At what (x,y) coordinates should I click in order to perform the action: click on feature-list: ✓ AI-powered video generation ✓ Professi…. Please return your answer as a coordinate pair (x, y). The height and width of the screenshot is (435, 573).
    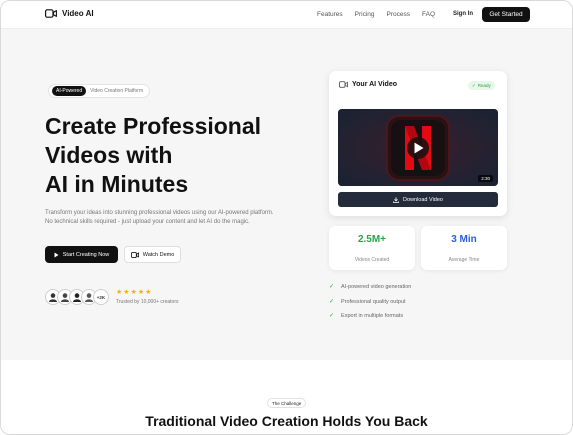
    Looking at the image, I should click on (370, 302).